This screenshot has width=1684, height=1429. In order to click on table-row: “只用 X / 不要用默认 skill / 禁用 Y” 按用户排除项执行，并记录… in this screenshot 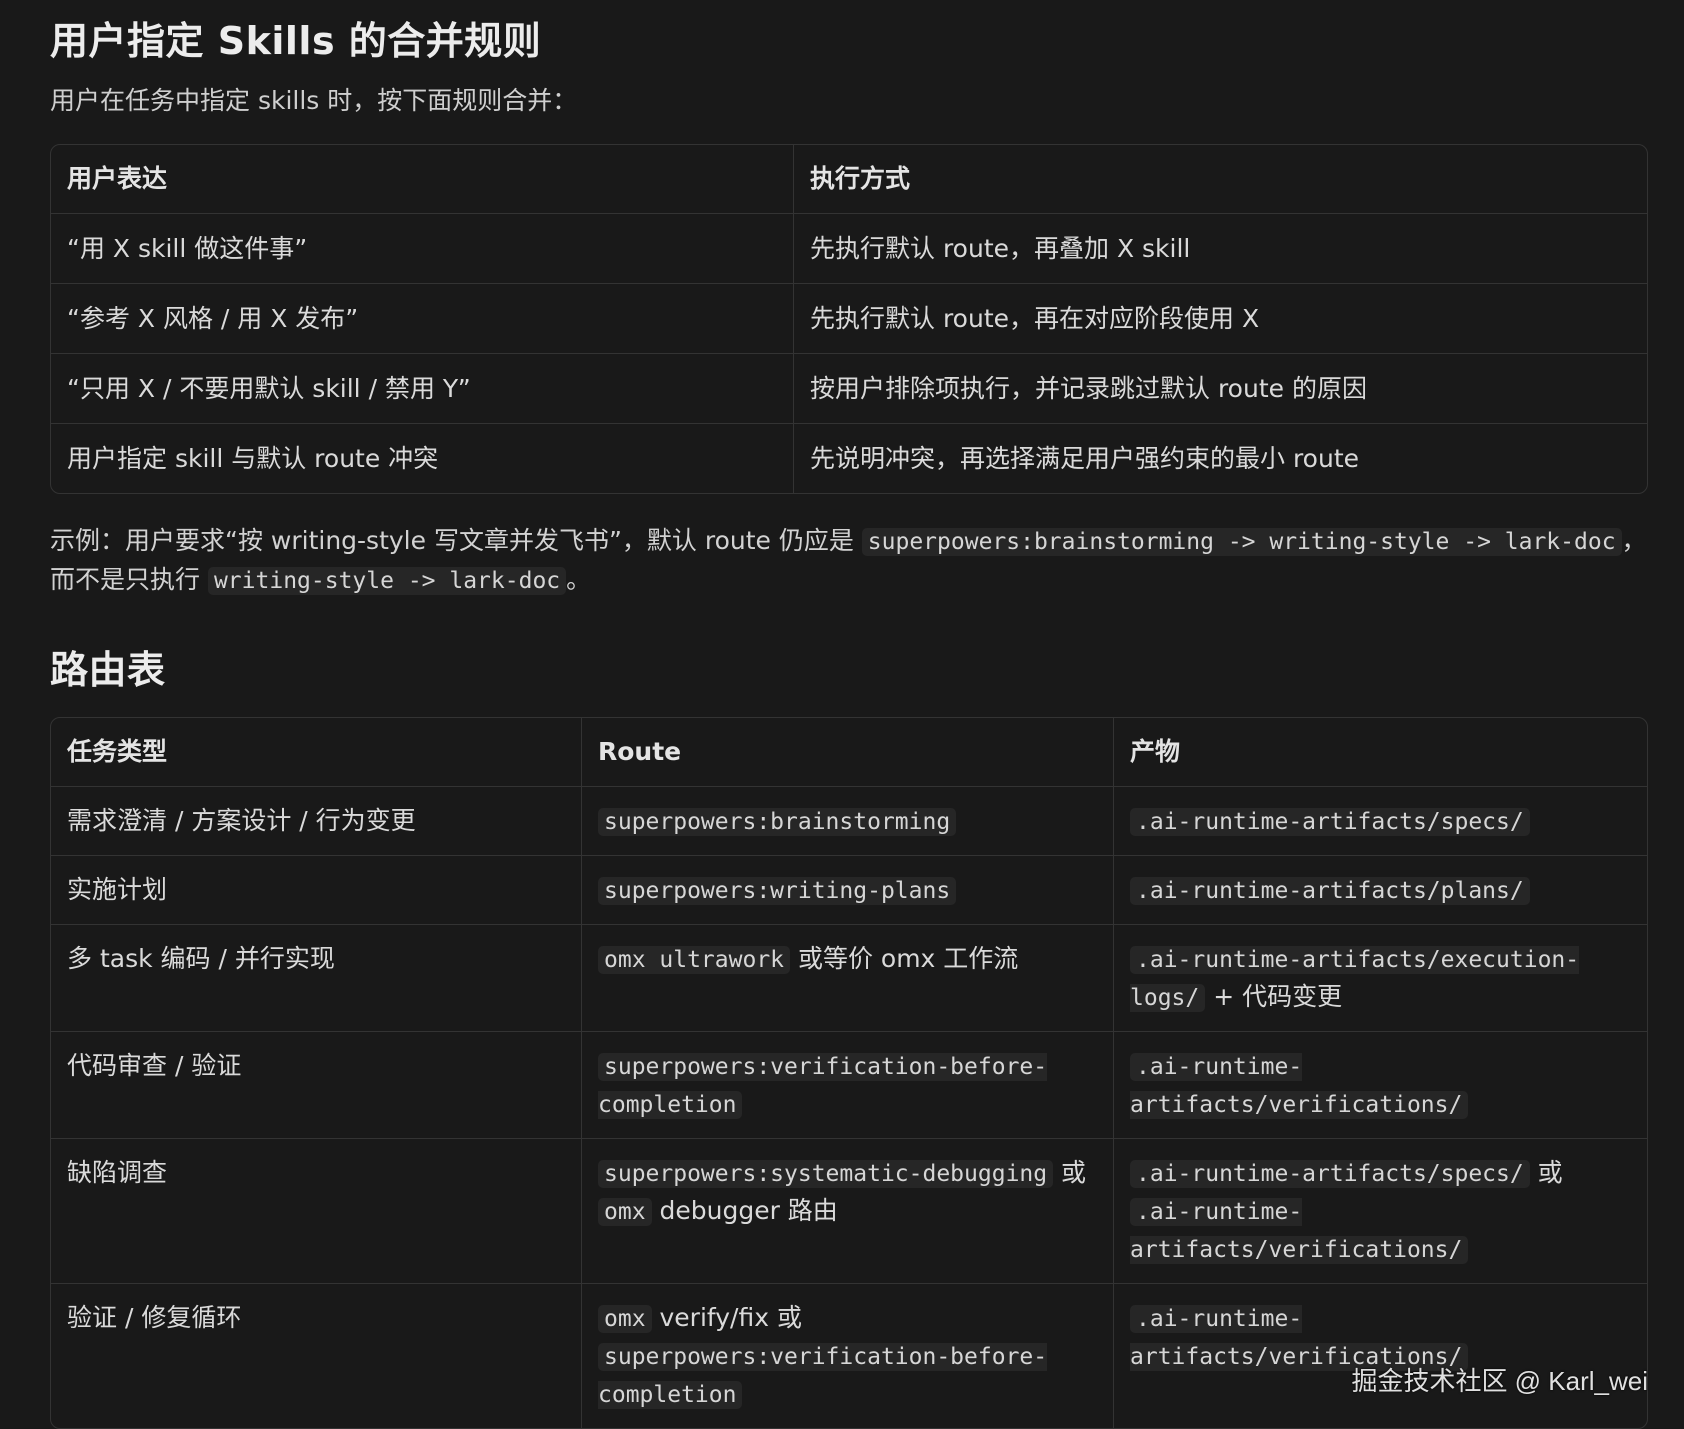, I will do `click(849, 389)`.